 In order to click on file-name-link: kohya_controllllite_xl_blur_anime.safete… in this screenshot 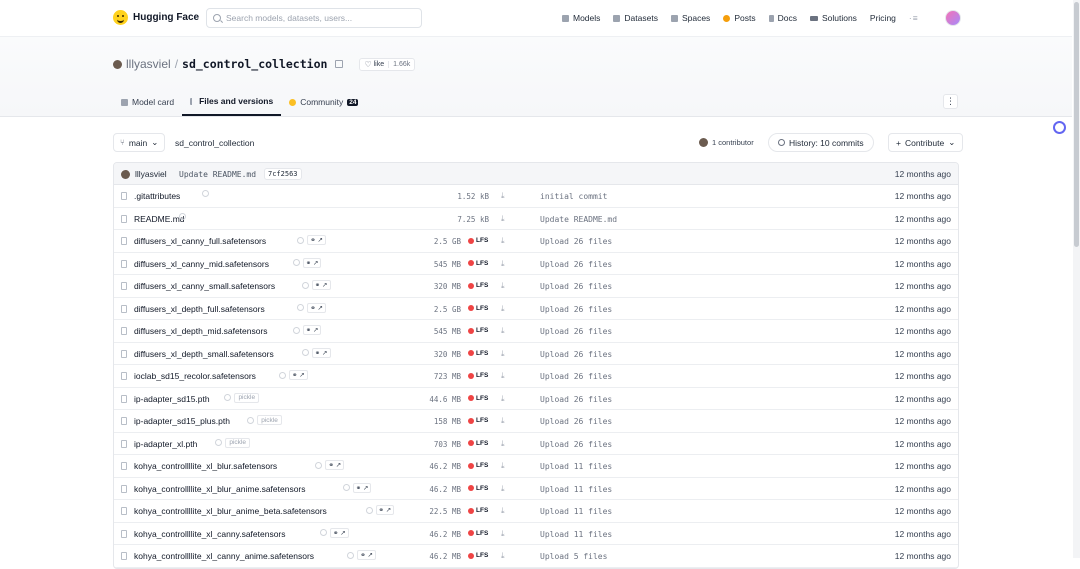, I will do `click(220, 489)`.